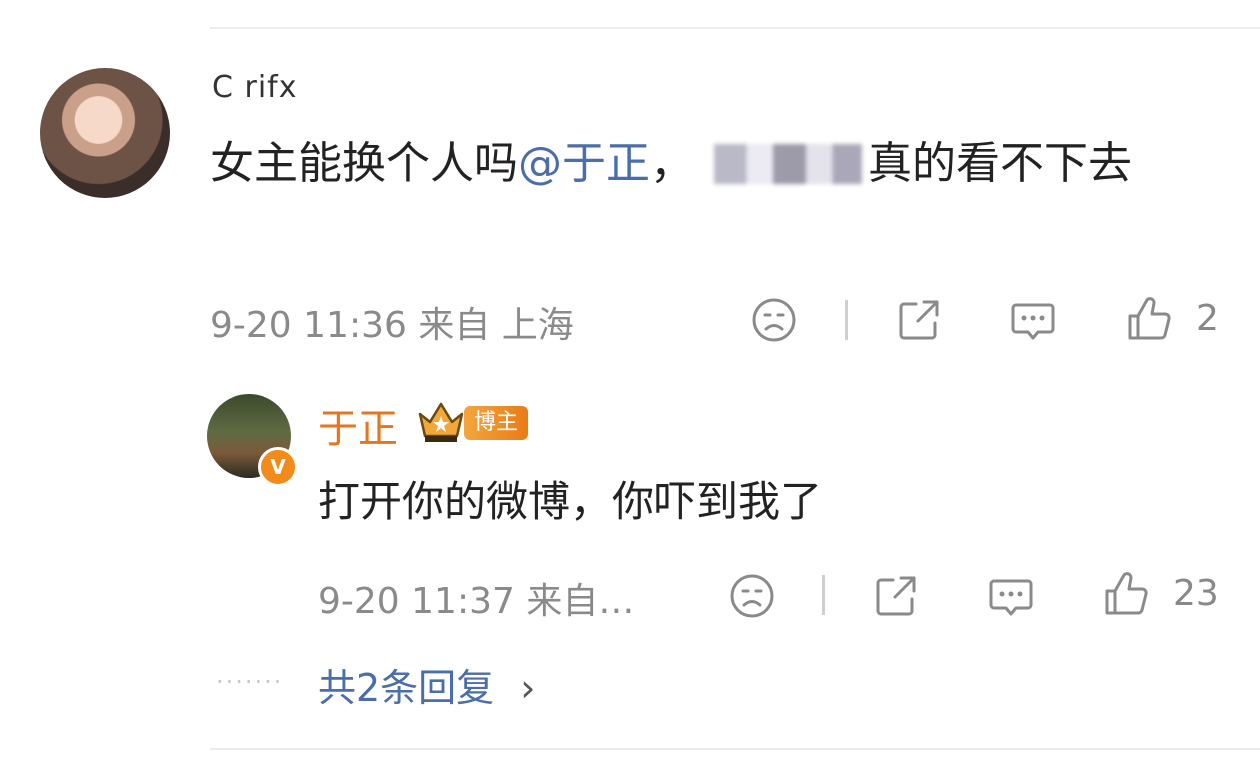 The height and width of the screenshot is (769, 1260). Describe the element at coordinates (788, 164) in the screenshot. I see `blurred-name` at that location.